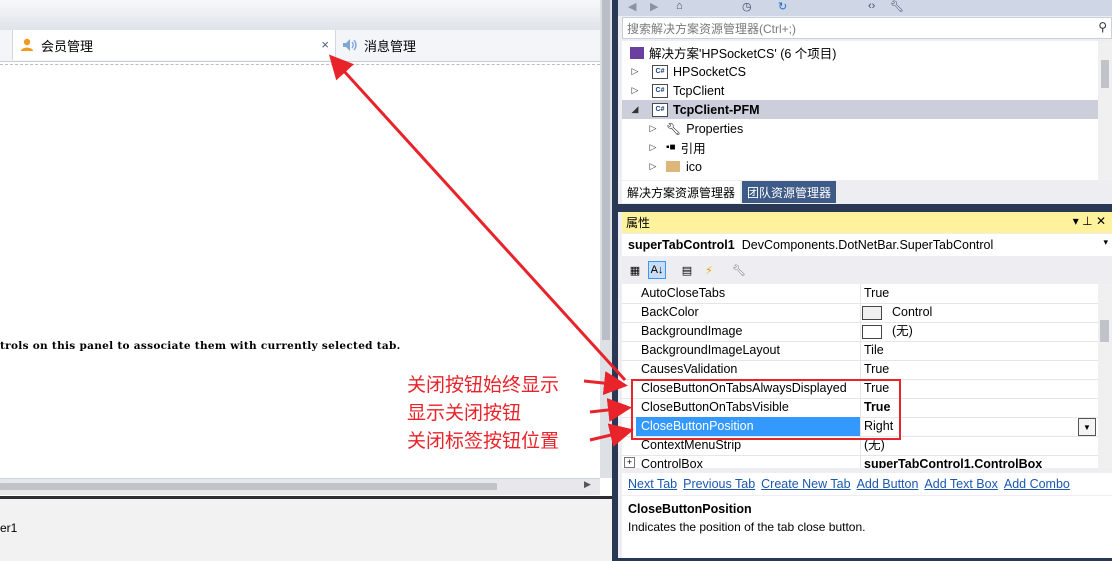  Describe the element at coordinates (605, 383) in the screenshot. I see `arrow-always-displayed` at that location.